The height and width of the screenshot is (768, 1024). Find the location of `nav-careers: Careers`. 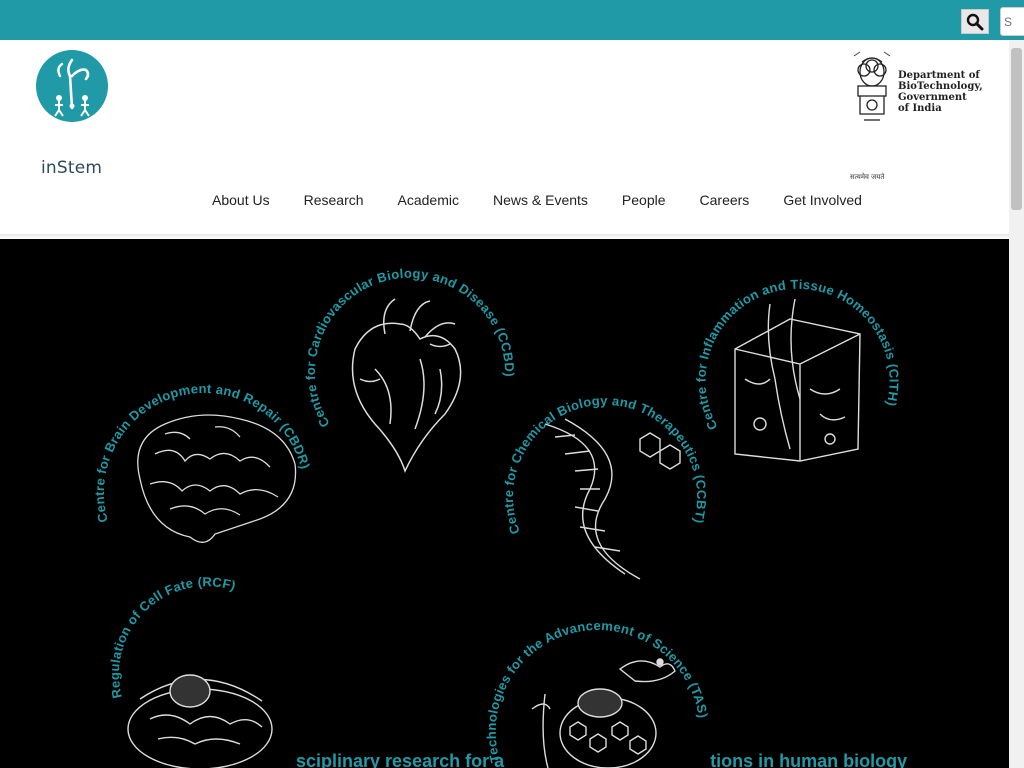

nav-careers: Careers is located at coordinates (725, 202).